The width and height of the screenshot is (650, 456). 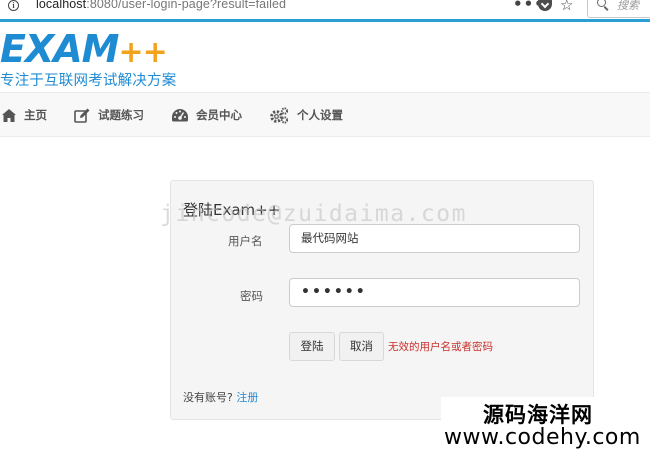 I want to click on site-watermark-url: www.codehy.com, so click(x=542, y=437).